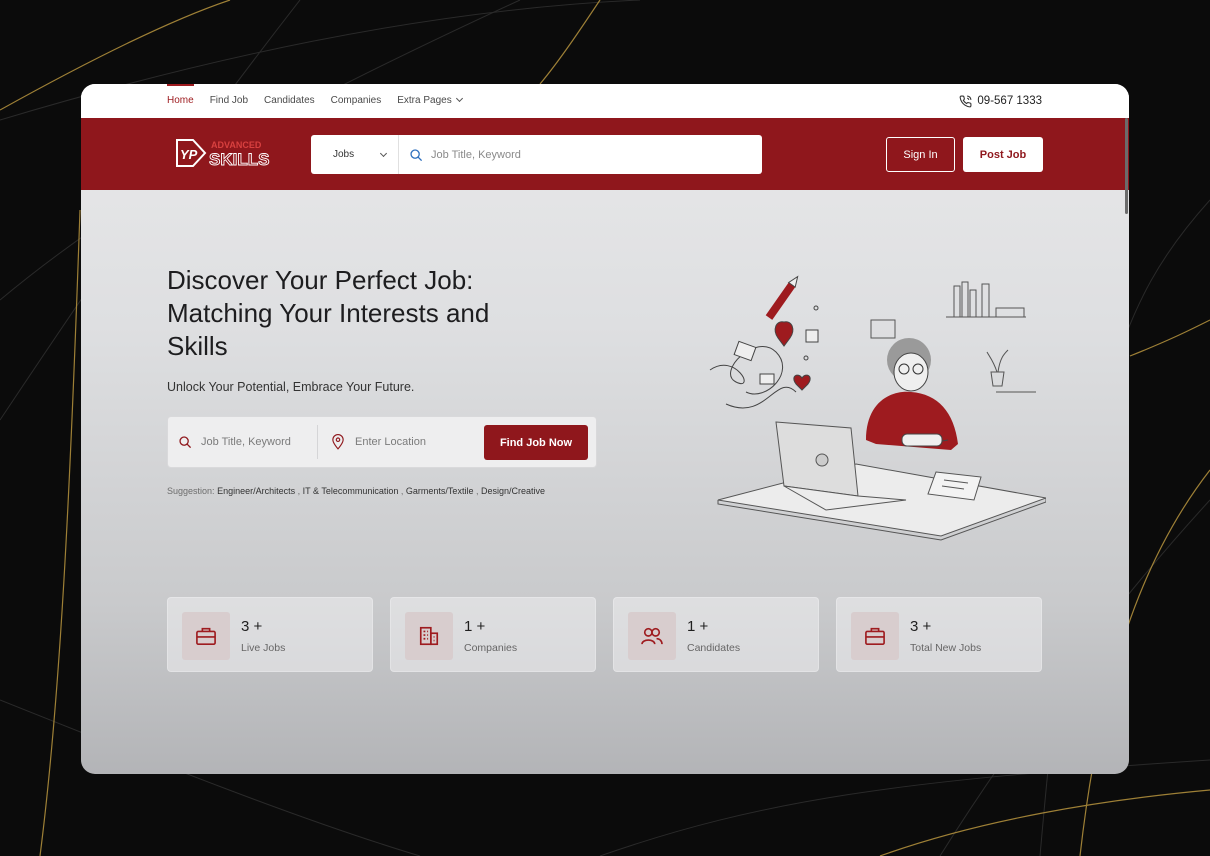 The height and width of the screenshot is (856, 1210). What do you see at coordinates (429, 636) in the screenshot?
I see `building-icon` at bounding box center [429, 636].